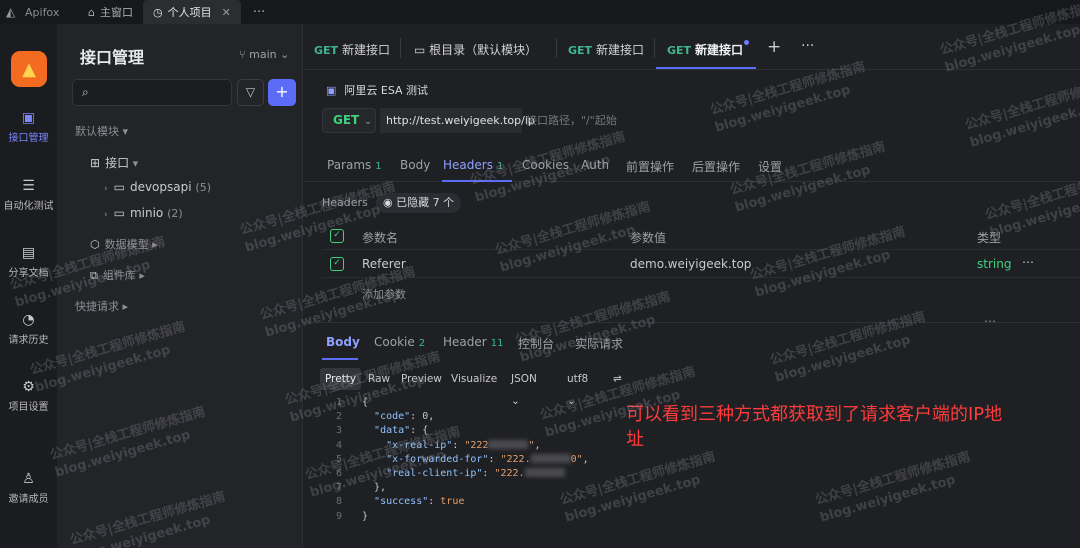 The image size is (1080, 548). I want to click on tree-item-components: ⧉ 组件库 ▸, so click(117, 275).